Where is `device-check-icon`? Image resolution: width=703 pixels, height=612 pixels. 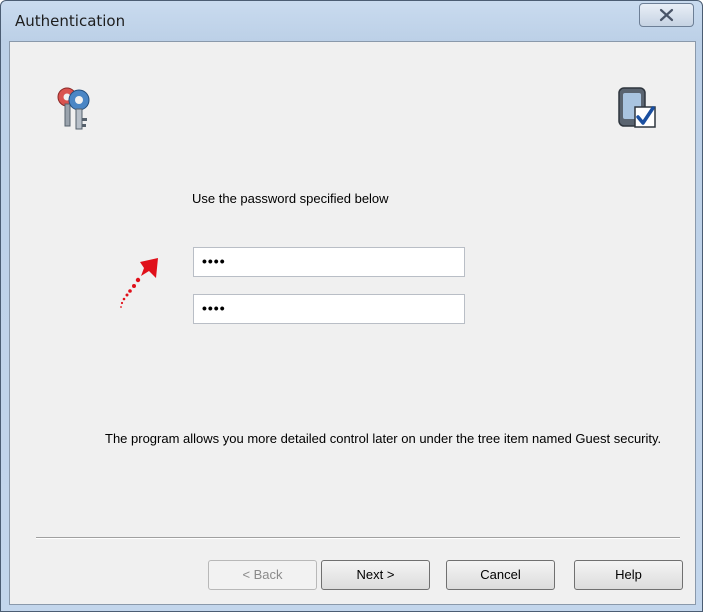 device-check-icon is located at coordinates (637, 107).